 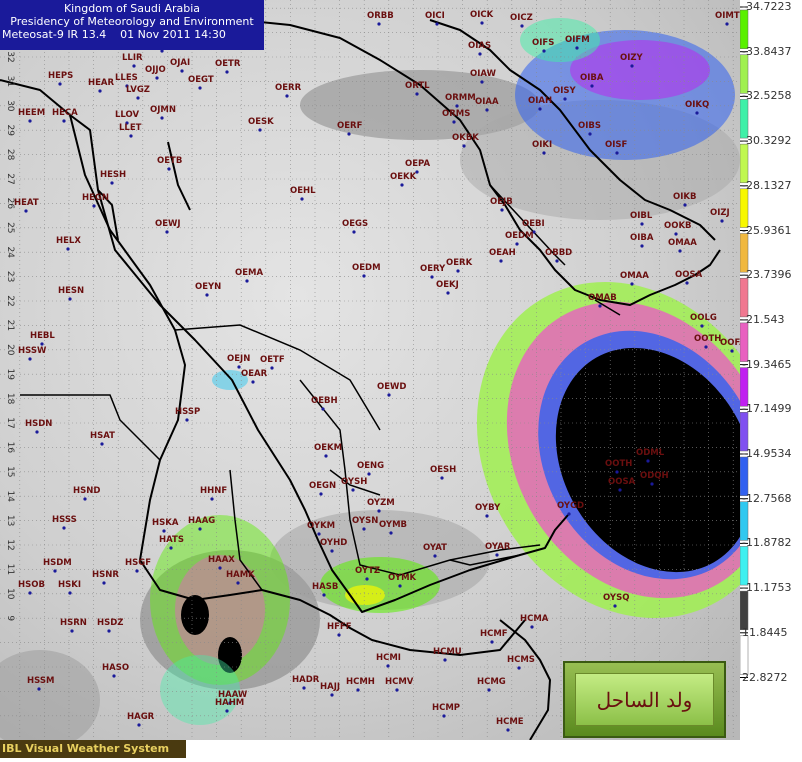 I want to click on station-label: OEGN, so click(x=322, y=486).